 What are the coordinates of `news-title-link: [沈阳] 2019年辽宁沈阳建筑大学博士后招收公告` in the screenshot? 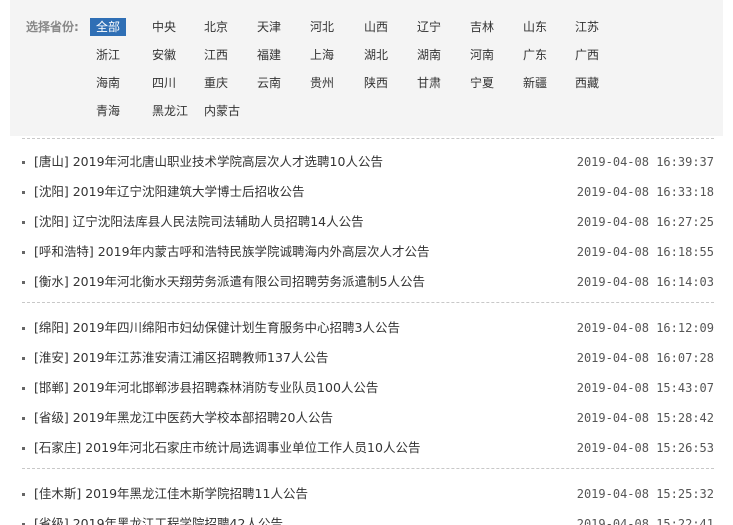 It's located at (169, 192).